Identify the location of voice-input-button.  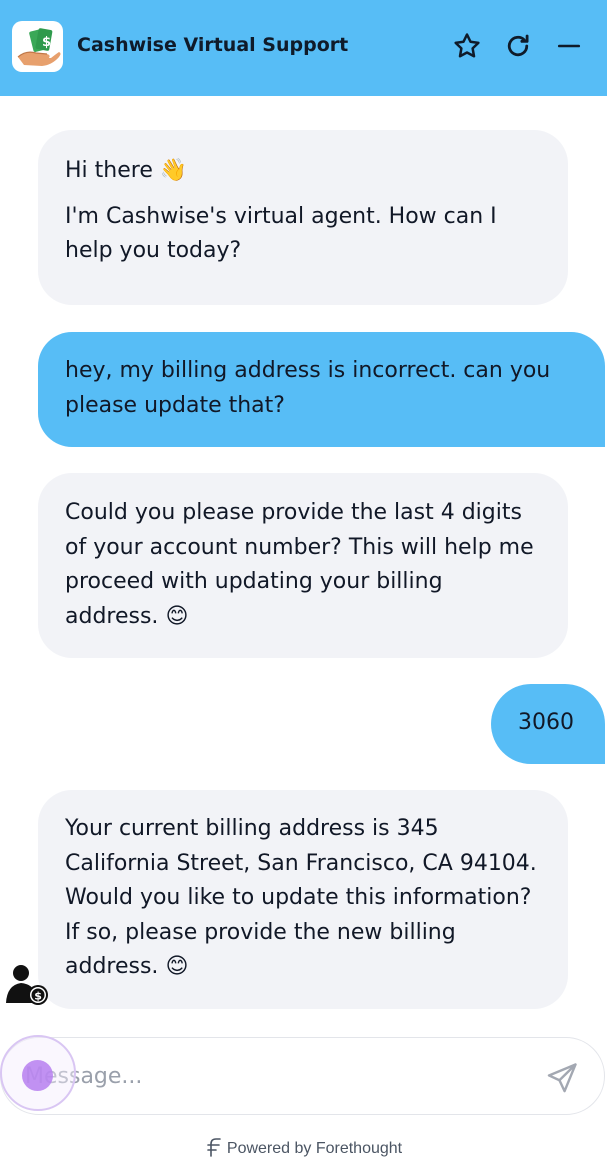
(37, 1075).